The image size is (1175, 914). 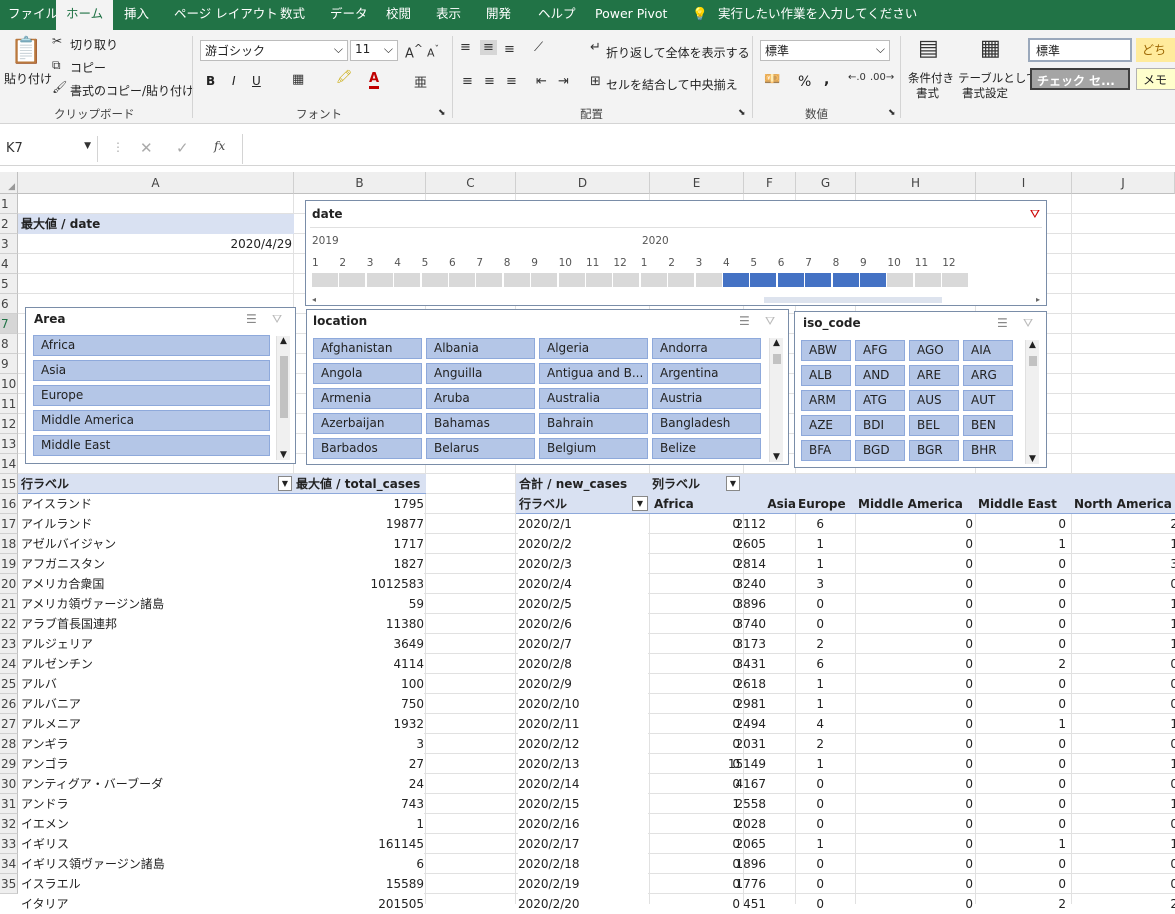 I want to click on pivot1-row-label: アメリカ領ヴァージン諸島, so click(x=156, y=604).